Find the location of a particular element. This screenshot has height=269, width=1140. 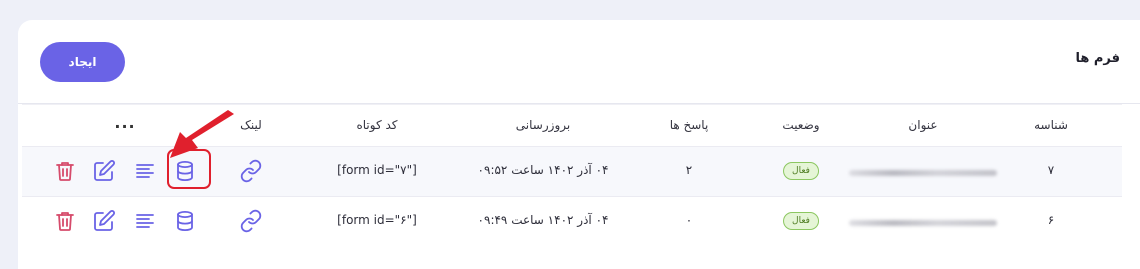

column-link: لینک is located at coordinates (251, 125).